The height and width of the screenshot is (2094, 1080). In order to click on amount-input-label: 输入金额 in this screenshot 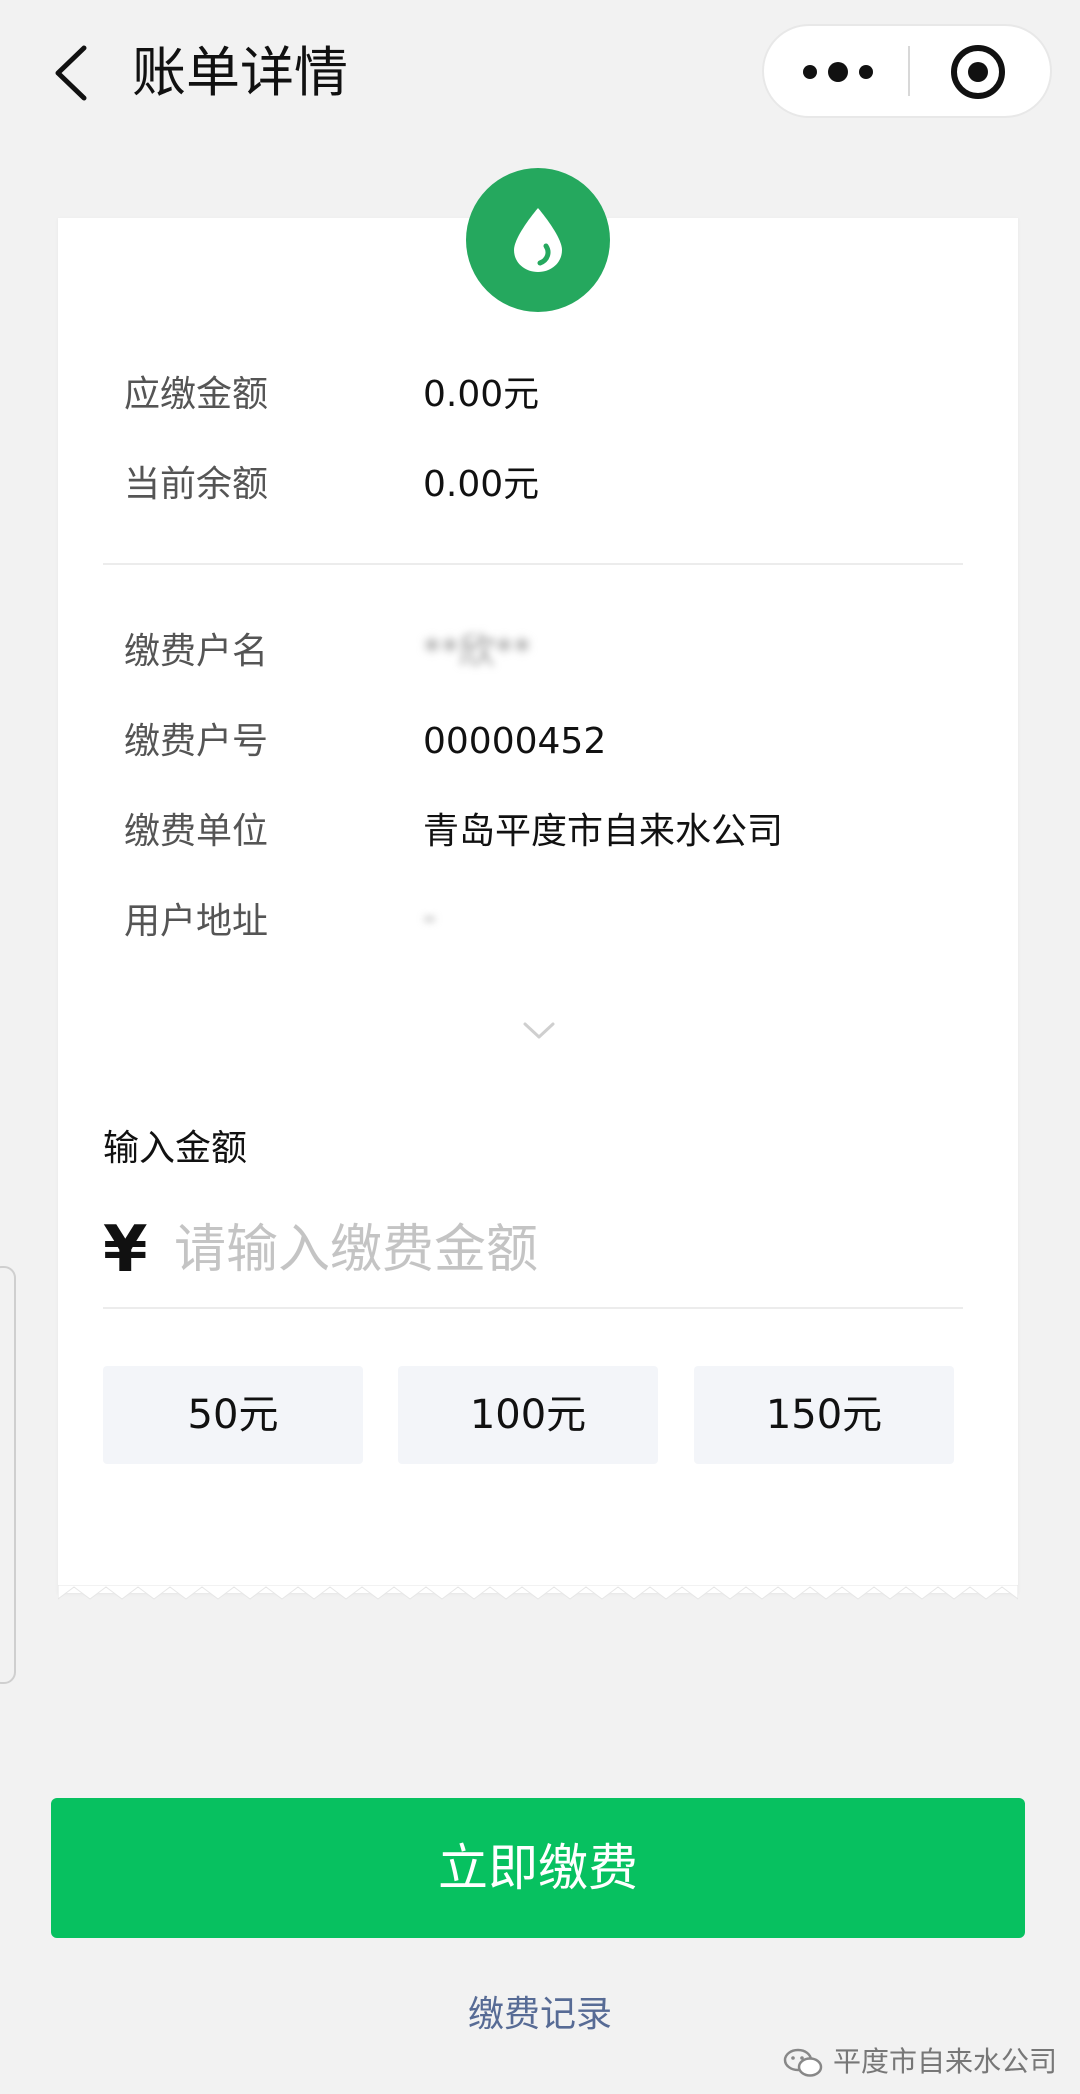, I will do `click(175, 1148)`.